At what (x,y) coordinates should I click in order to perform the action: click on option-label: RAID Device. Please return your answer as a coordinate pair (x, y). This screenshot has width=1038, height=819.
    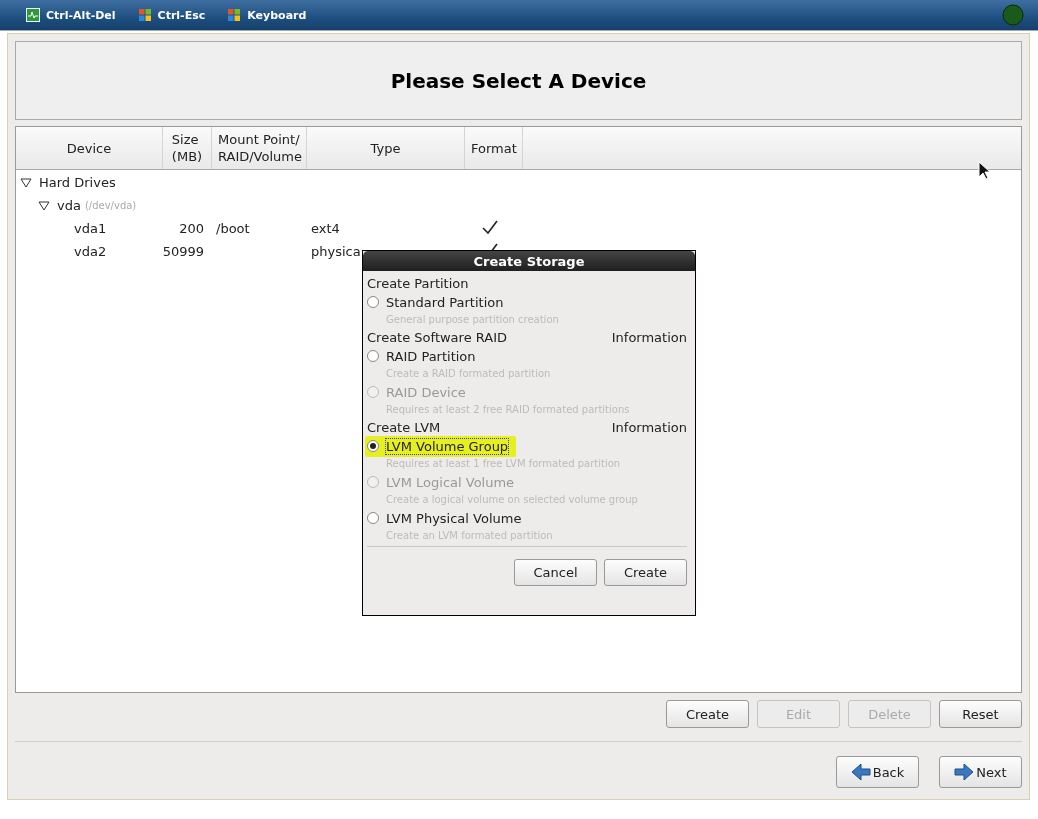
    Looking at the image, I should click on (426, 392).